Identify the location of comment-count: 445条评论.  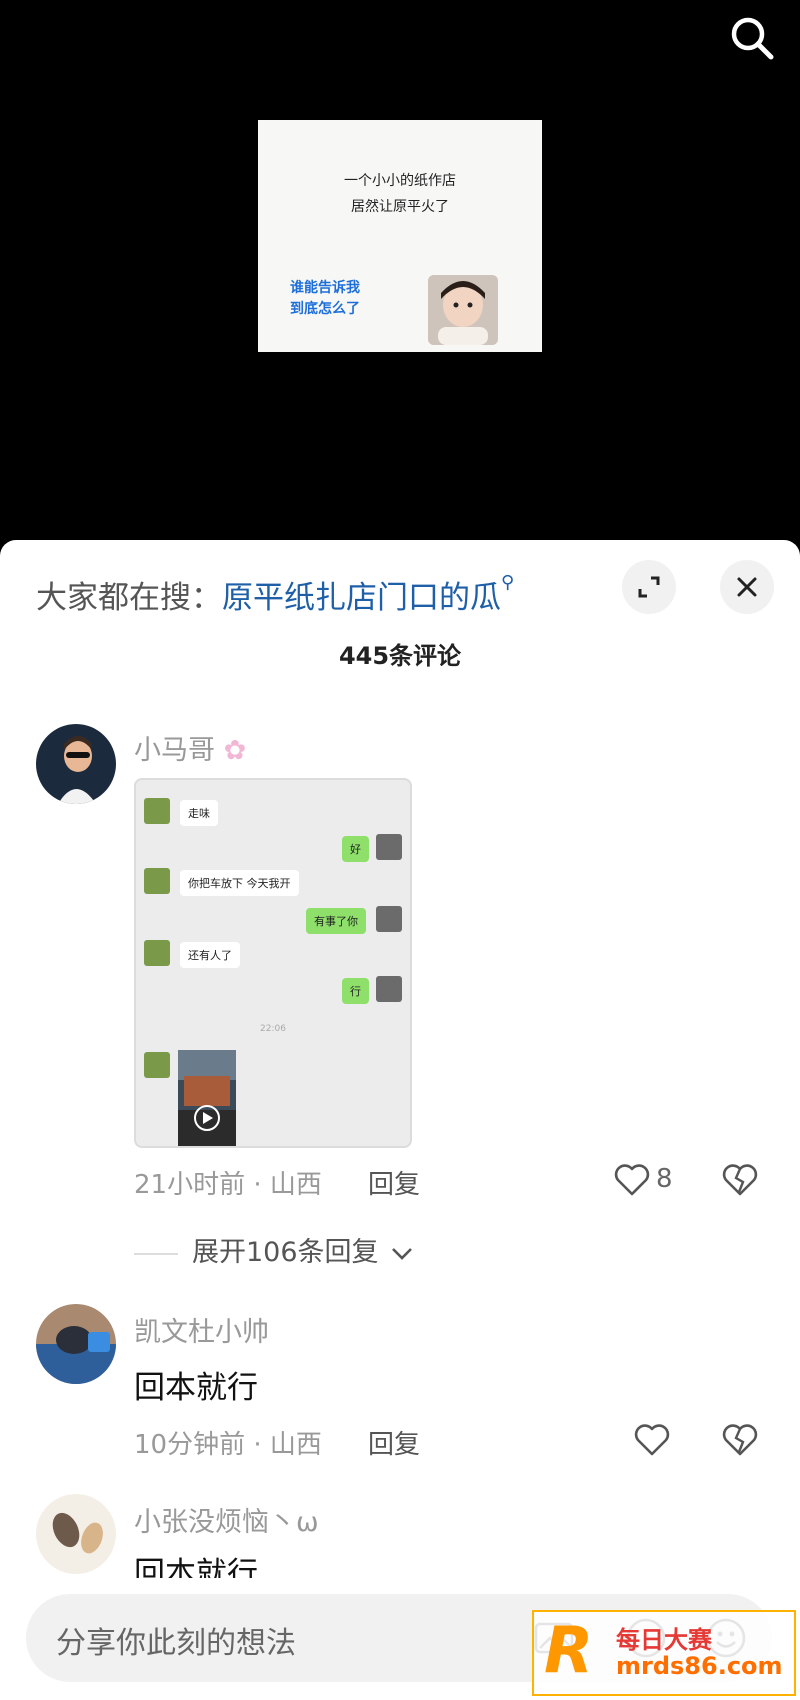
(400, 656).